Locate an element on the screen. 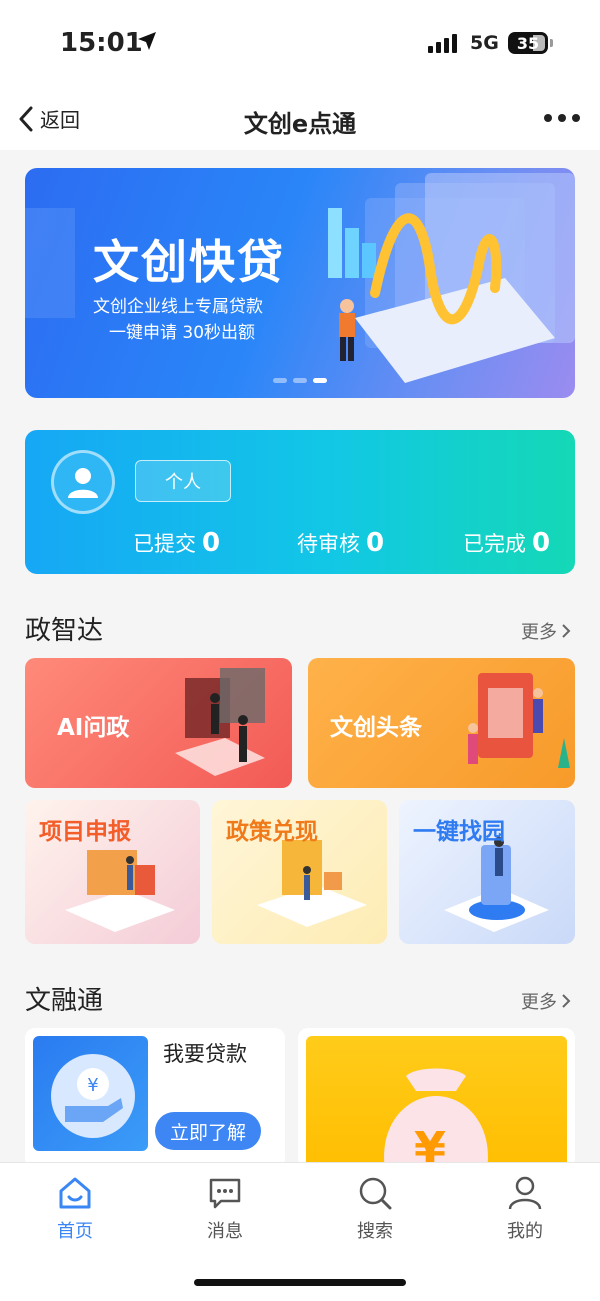 Image resolution: width=600 pixels, height=1301 pixels. battery-level: 35 is located at coordinates (528, 43).